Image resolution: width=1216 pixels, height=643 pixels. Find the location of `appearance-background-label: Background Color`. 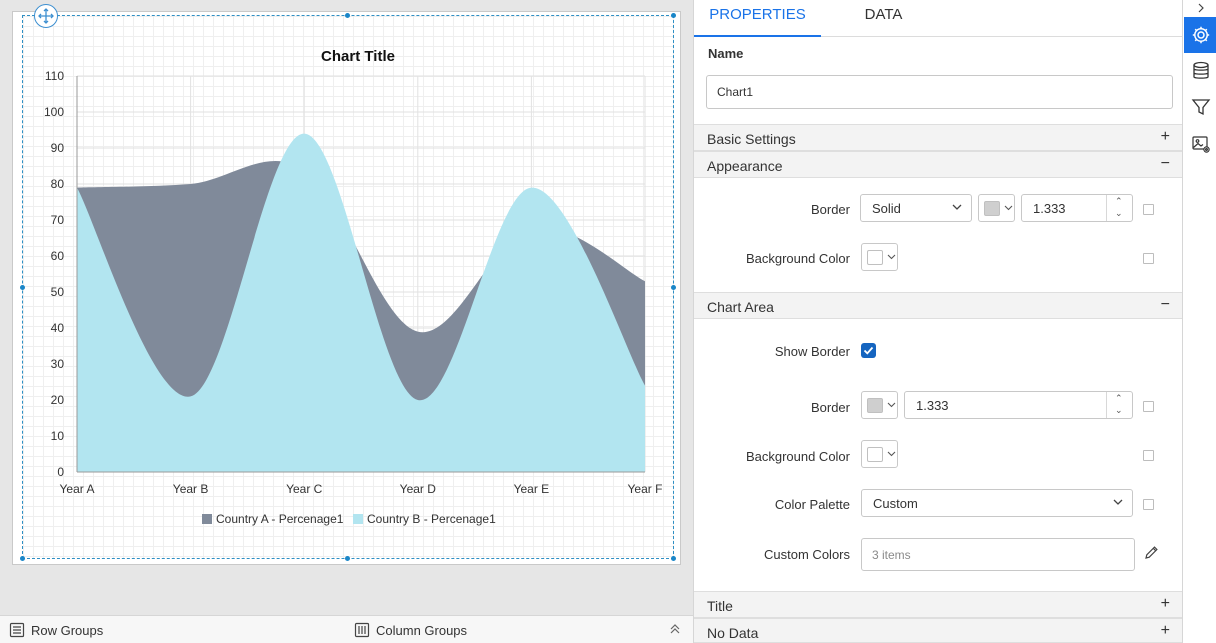

appearance-background-label: Background Color is located at coordinates (797, 258).